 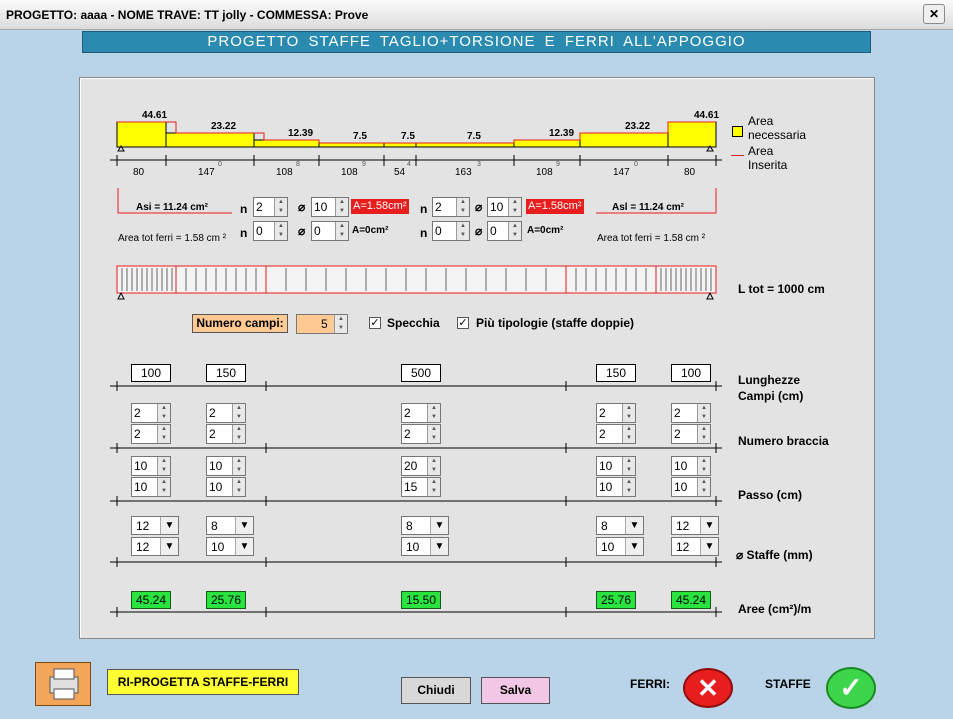 I want to click on lunghezza-campo-input: 500, so click(x=421, y=373).